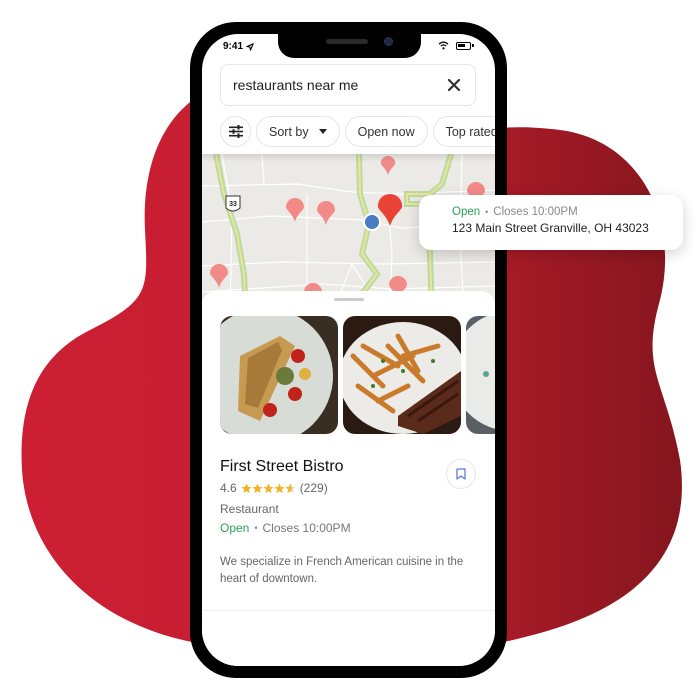 The image size is (700, 700). I want to click on status-bar-time: 9:41, so click(238, 46).